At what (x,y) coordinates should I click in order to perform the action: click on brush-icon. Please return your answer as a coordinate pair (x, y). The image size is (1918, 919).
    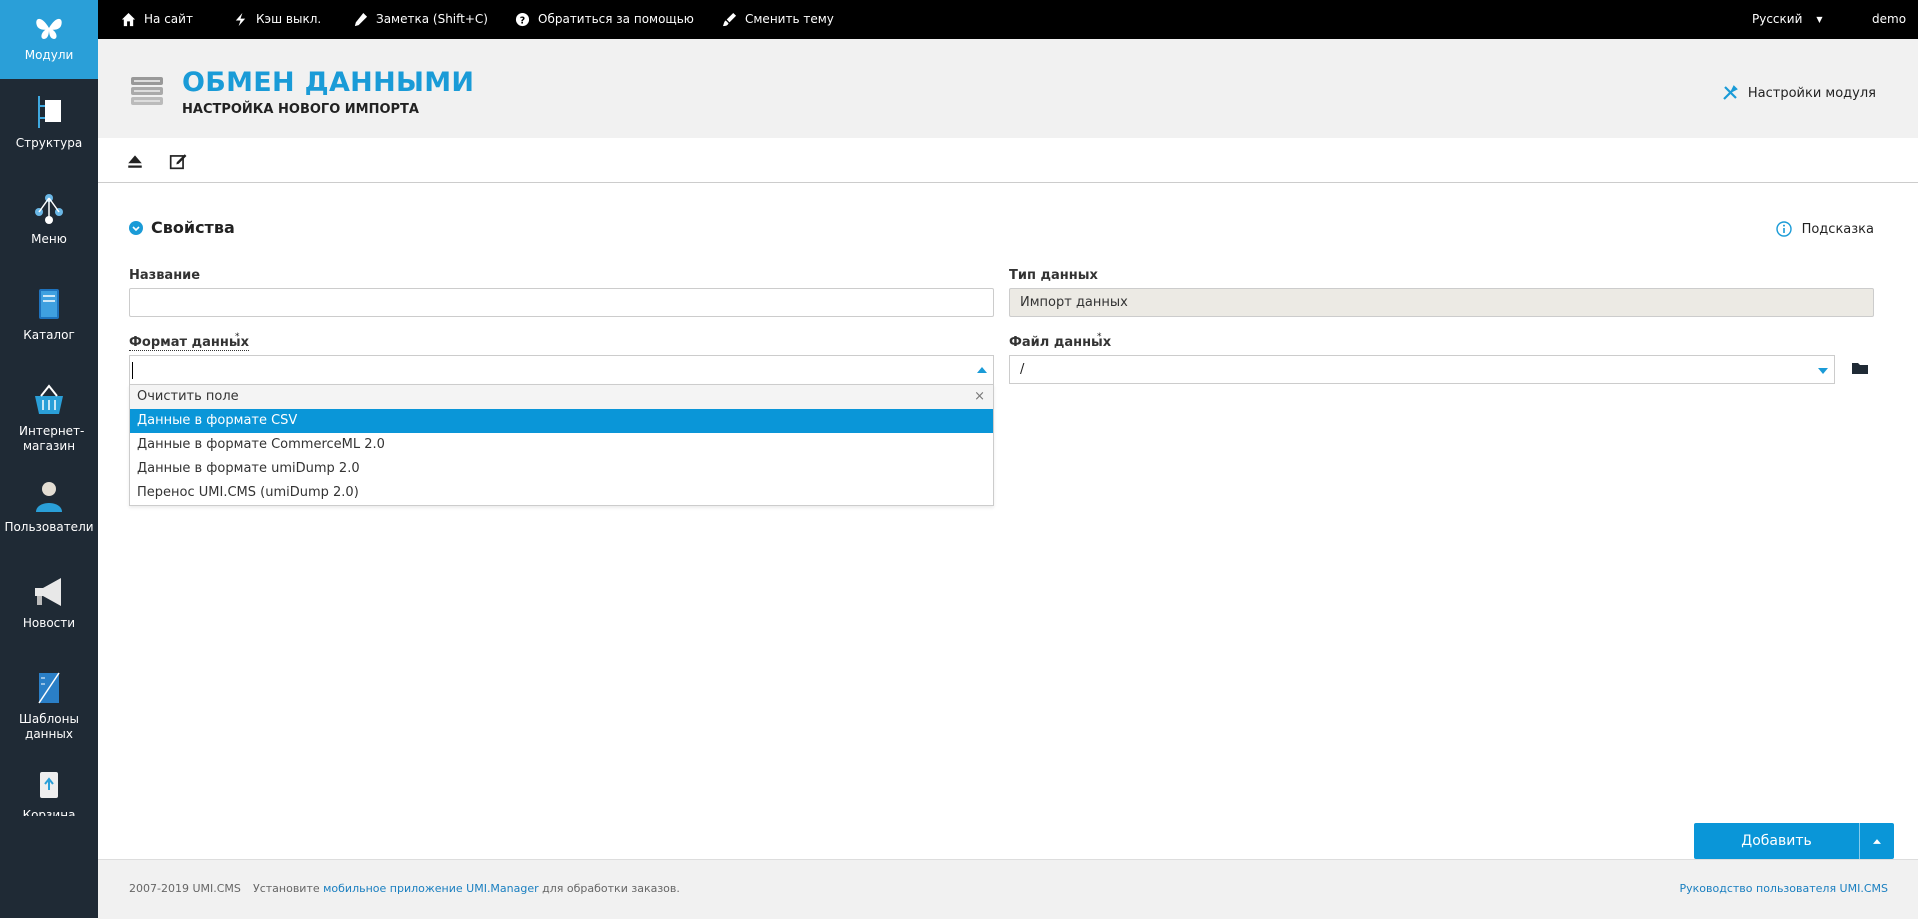
    Looking at the image, I should click on (729, 19).